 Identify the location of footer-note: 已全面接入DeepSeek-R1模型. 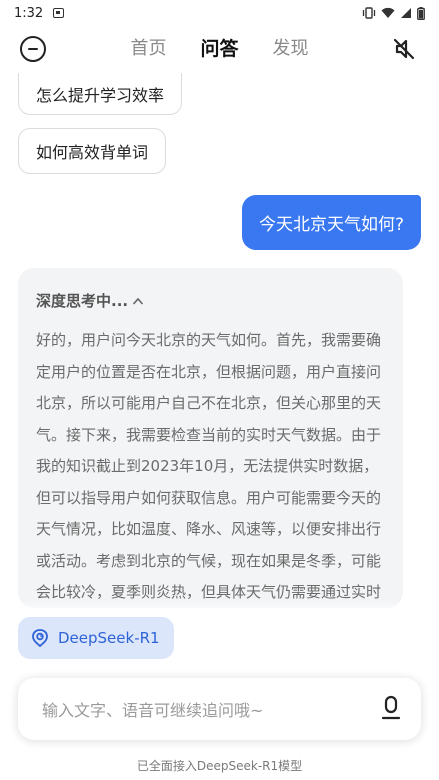
(219, 766).